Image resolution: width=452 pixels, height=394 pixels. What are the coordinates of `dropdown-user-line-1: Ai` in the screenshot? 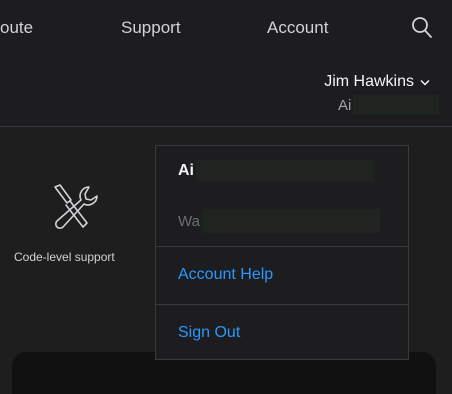 It's located at (282, 171).